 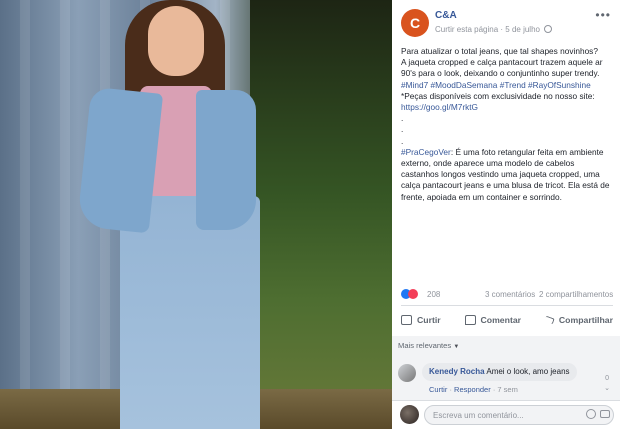 I want to click on commenter-avatar, so click(x=407, y=373).